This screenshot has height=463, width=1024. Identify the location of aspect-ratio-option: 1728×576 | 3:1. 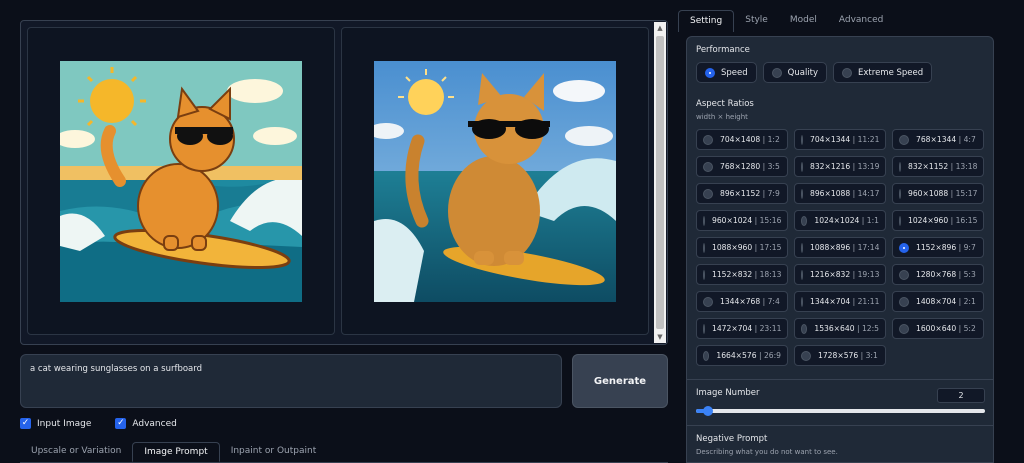
(840, 355).